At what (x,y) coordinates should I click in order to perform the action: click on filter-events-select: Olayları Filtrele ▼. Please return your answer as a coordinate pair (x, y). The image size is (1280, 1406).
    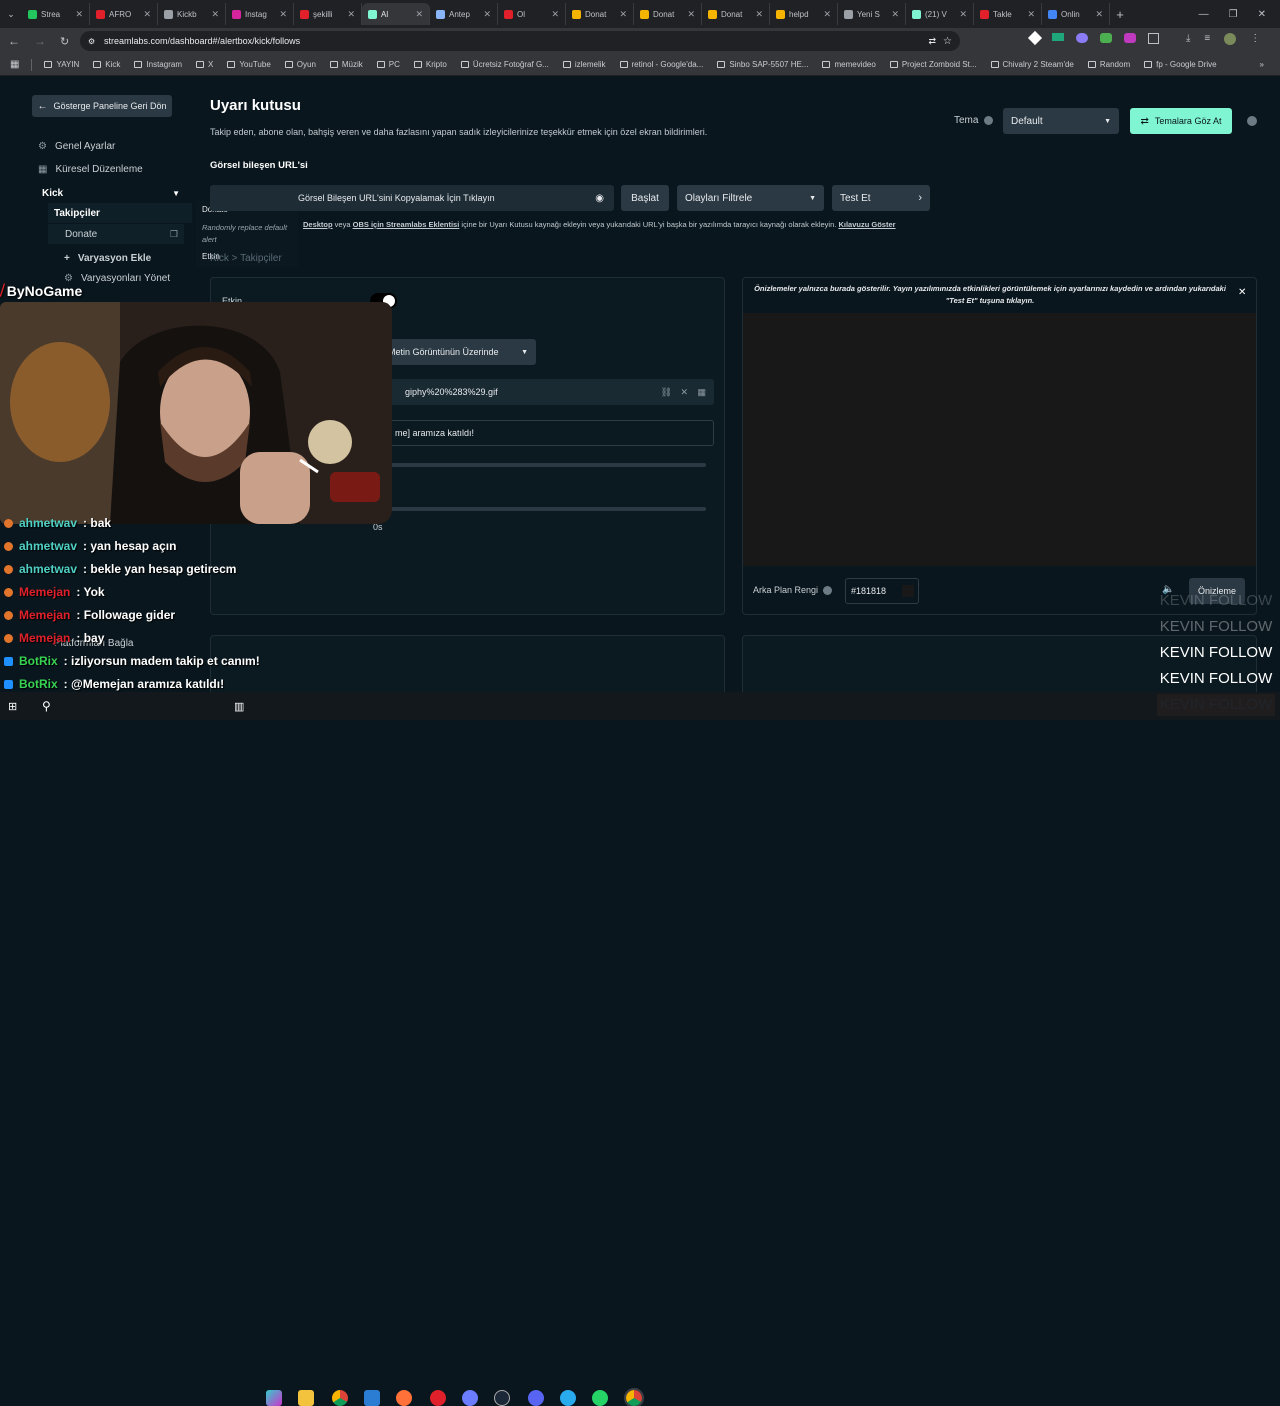
    Looking at the image, I should click on (750, 198).